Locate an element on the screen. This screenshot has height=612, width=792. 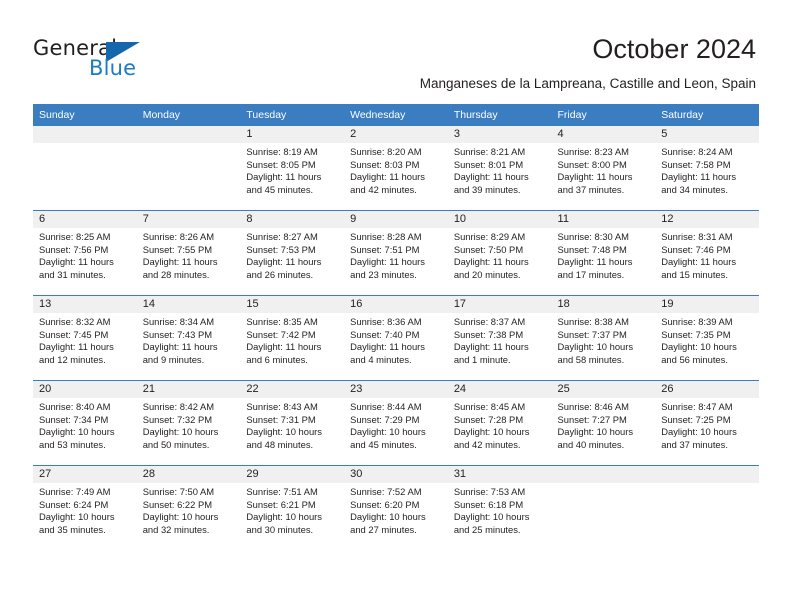
daylight-text-line2: and 4 minutes. is located at coordinates (381, 359).